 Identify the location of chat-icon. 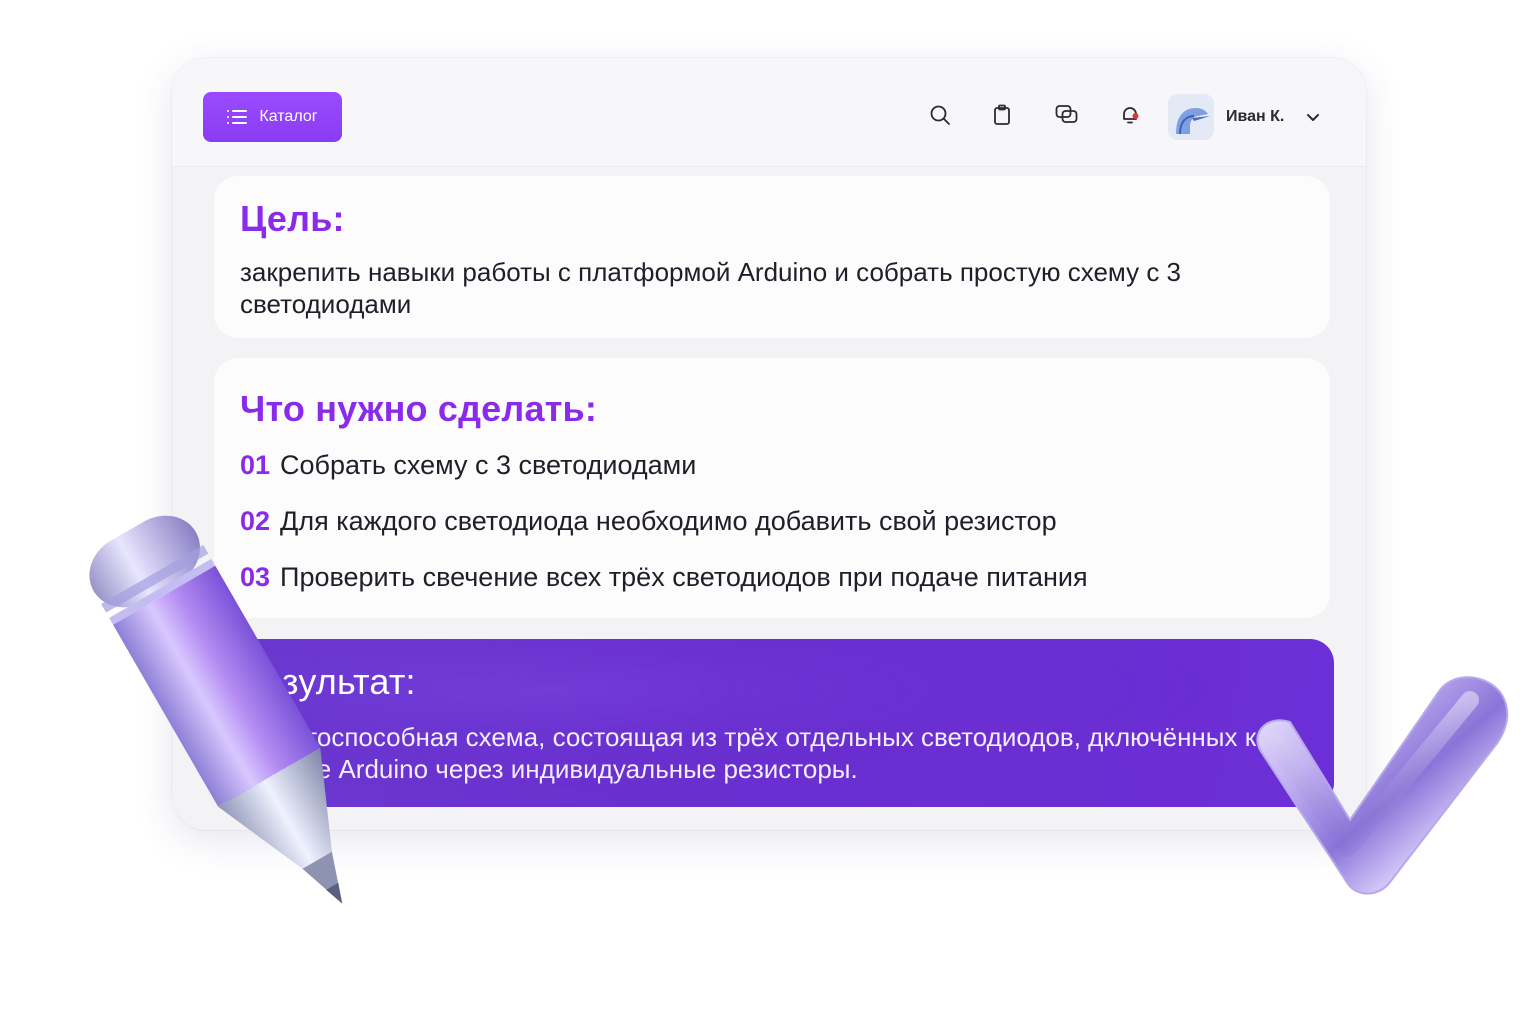
(1067, 115).